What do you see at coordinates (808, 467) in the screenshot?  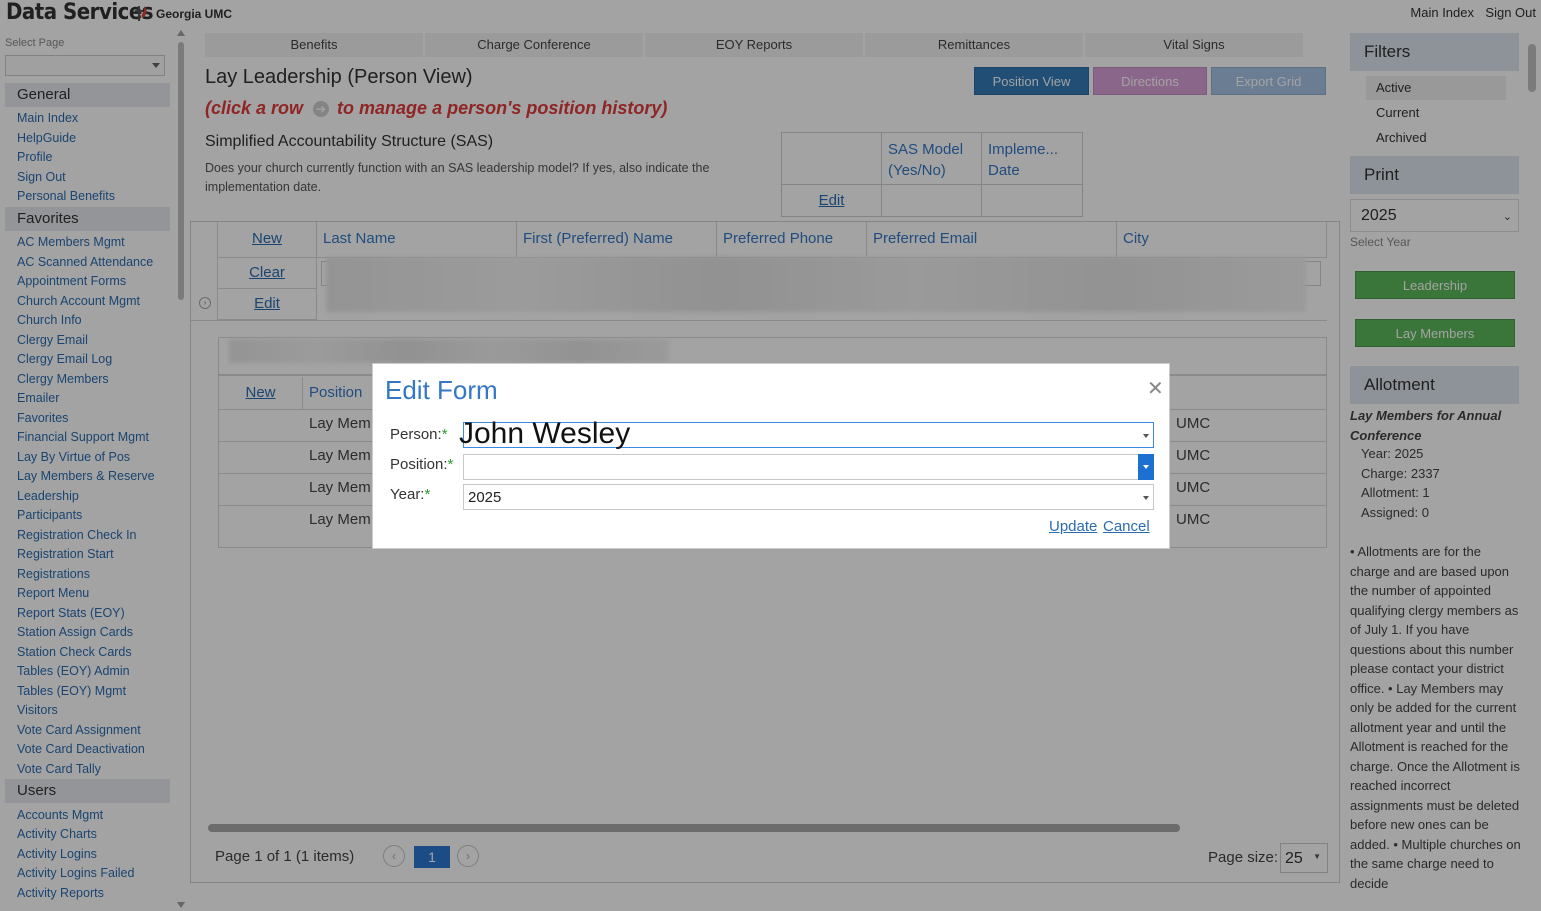 I see `position-combo` at bounding box center [808, 467].